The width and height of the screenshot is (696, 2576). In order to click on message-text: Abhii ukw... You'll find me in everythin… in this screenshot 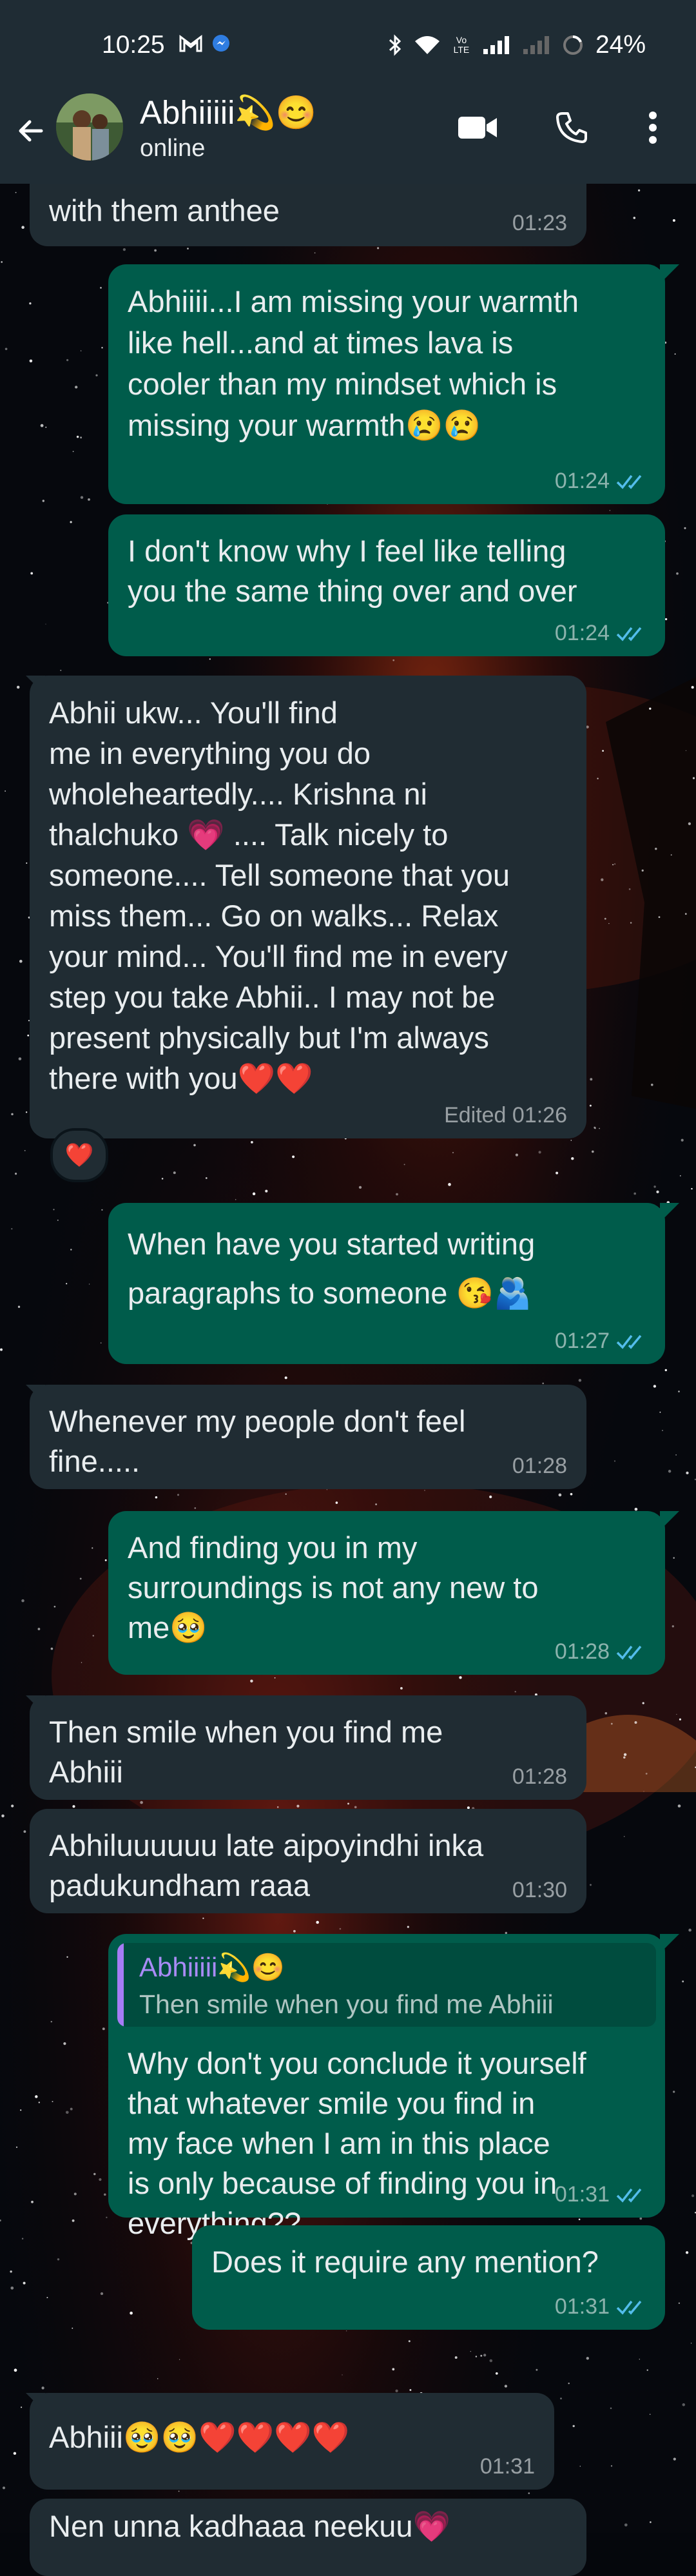, I will do `click(279, 896)`.